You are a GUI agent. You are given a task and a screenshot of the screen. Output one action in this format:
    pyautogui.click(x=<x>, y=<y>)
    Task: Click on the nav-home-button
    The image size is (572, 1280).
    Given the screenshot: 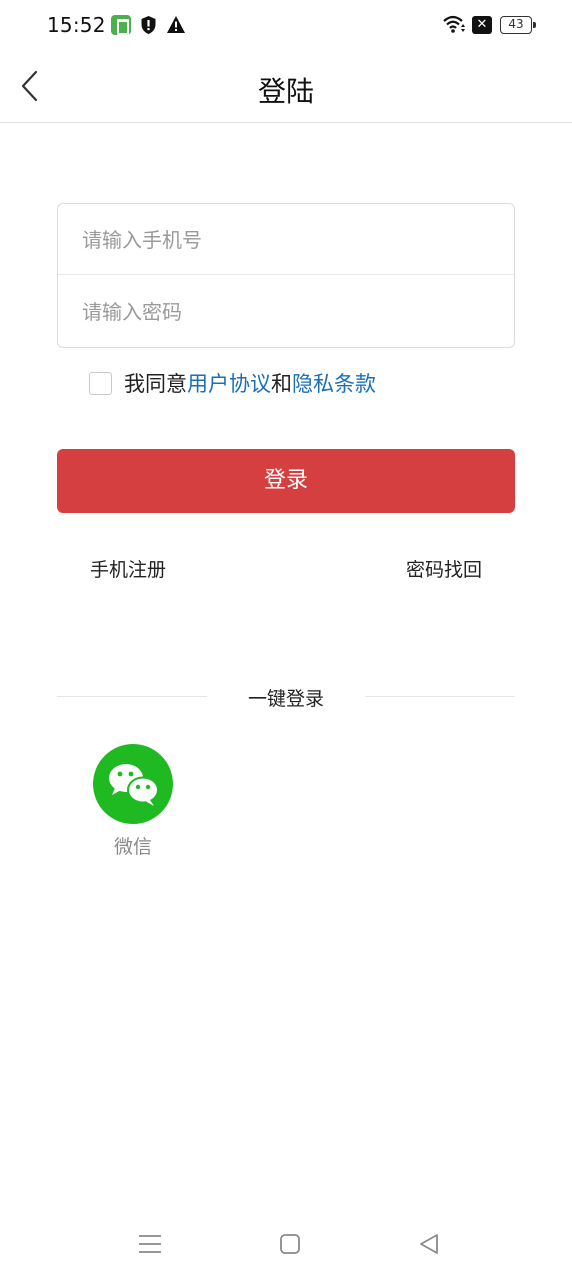 What is the action you would take?
    pyautogui.click(x=290, y=1244)
    